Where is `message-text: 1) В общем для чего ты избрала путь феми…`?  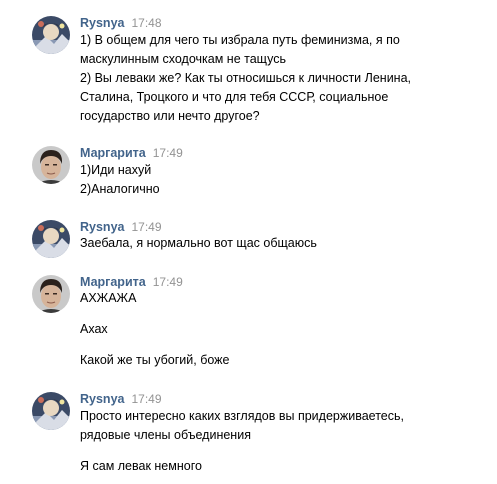 message-text: 1) В общем для чего ты избрала путь феми… is located at coordinates (240, 40).